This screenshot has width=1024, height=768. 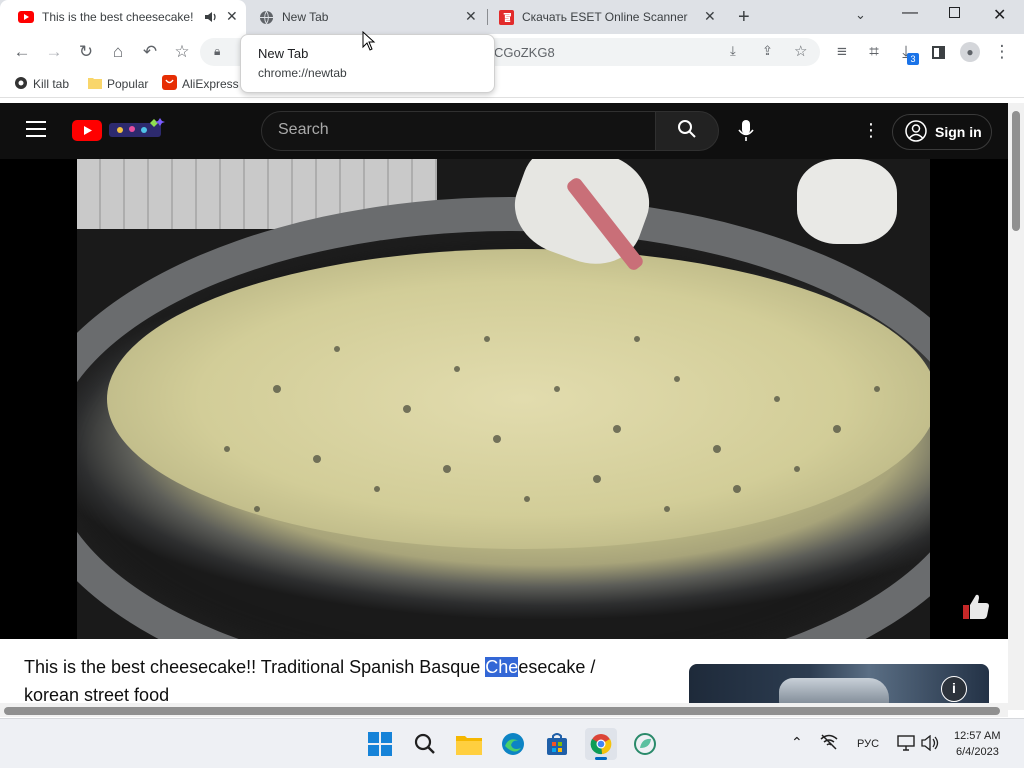 What do you see at coordinates (1016, 406) in the screenshot?
I see `vertical-scrollbar` at bounding box center [1016, 406].